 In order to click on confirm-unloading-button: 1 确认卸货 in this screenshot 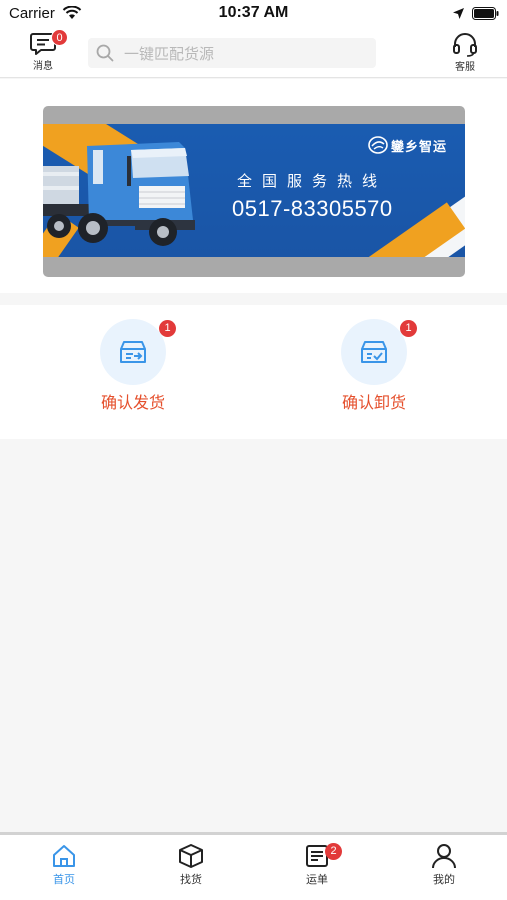, I will do `click(374, 366)`.